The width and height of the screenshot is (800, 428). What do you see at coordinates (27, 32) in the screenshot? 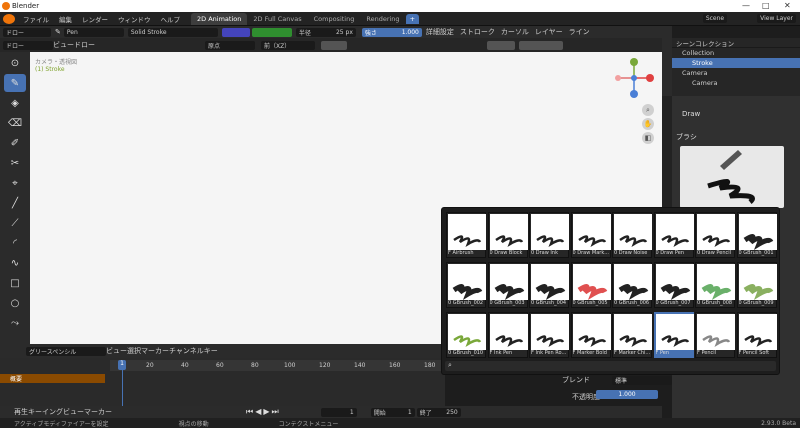
I see `mode-selector: ドロー` at bounding box center [27, 32].